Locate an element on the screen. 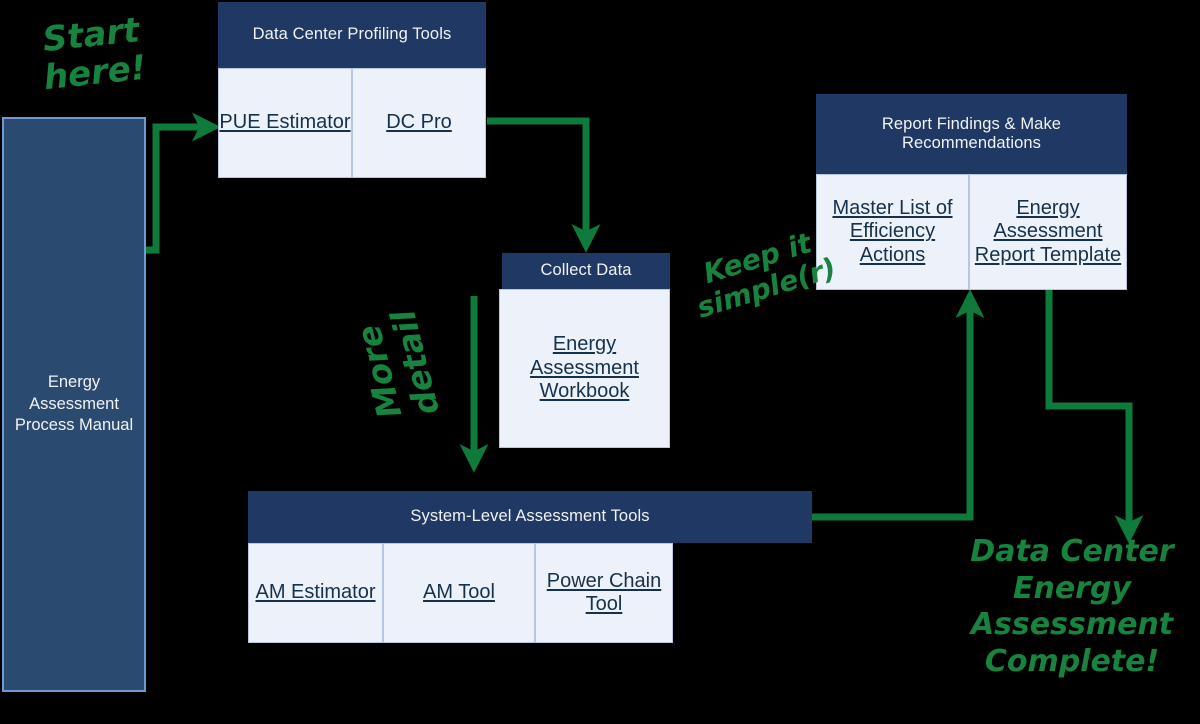 This screenshot has height=724, width=1200. group-collect-data: Collect Data Energy Assessment Workbook is located at coordinates (584, 350).